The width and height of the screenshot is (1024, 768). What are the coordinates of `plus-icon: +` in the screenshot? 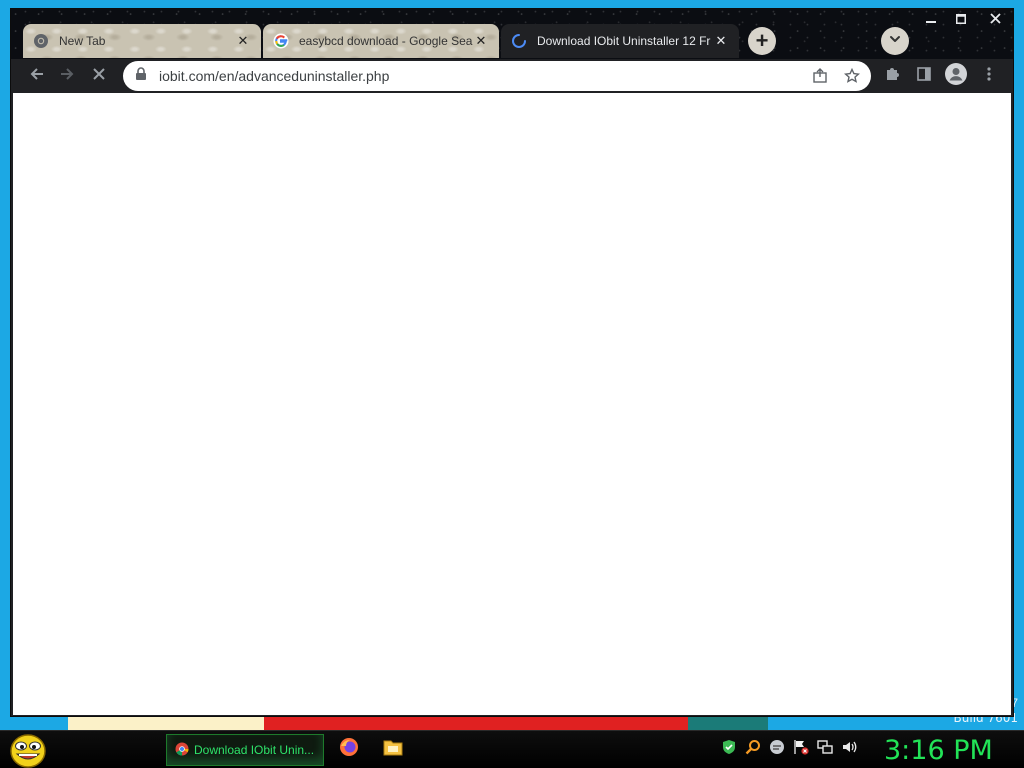 It's located at (762, 40).